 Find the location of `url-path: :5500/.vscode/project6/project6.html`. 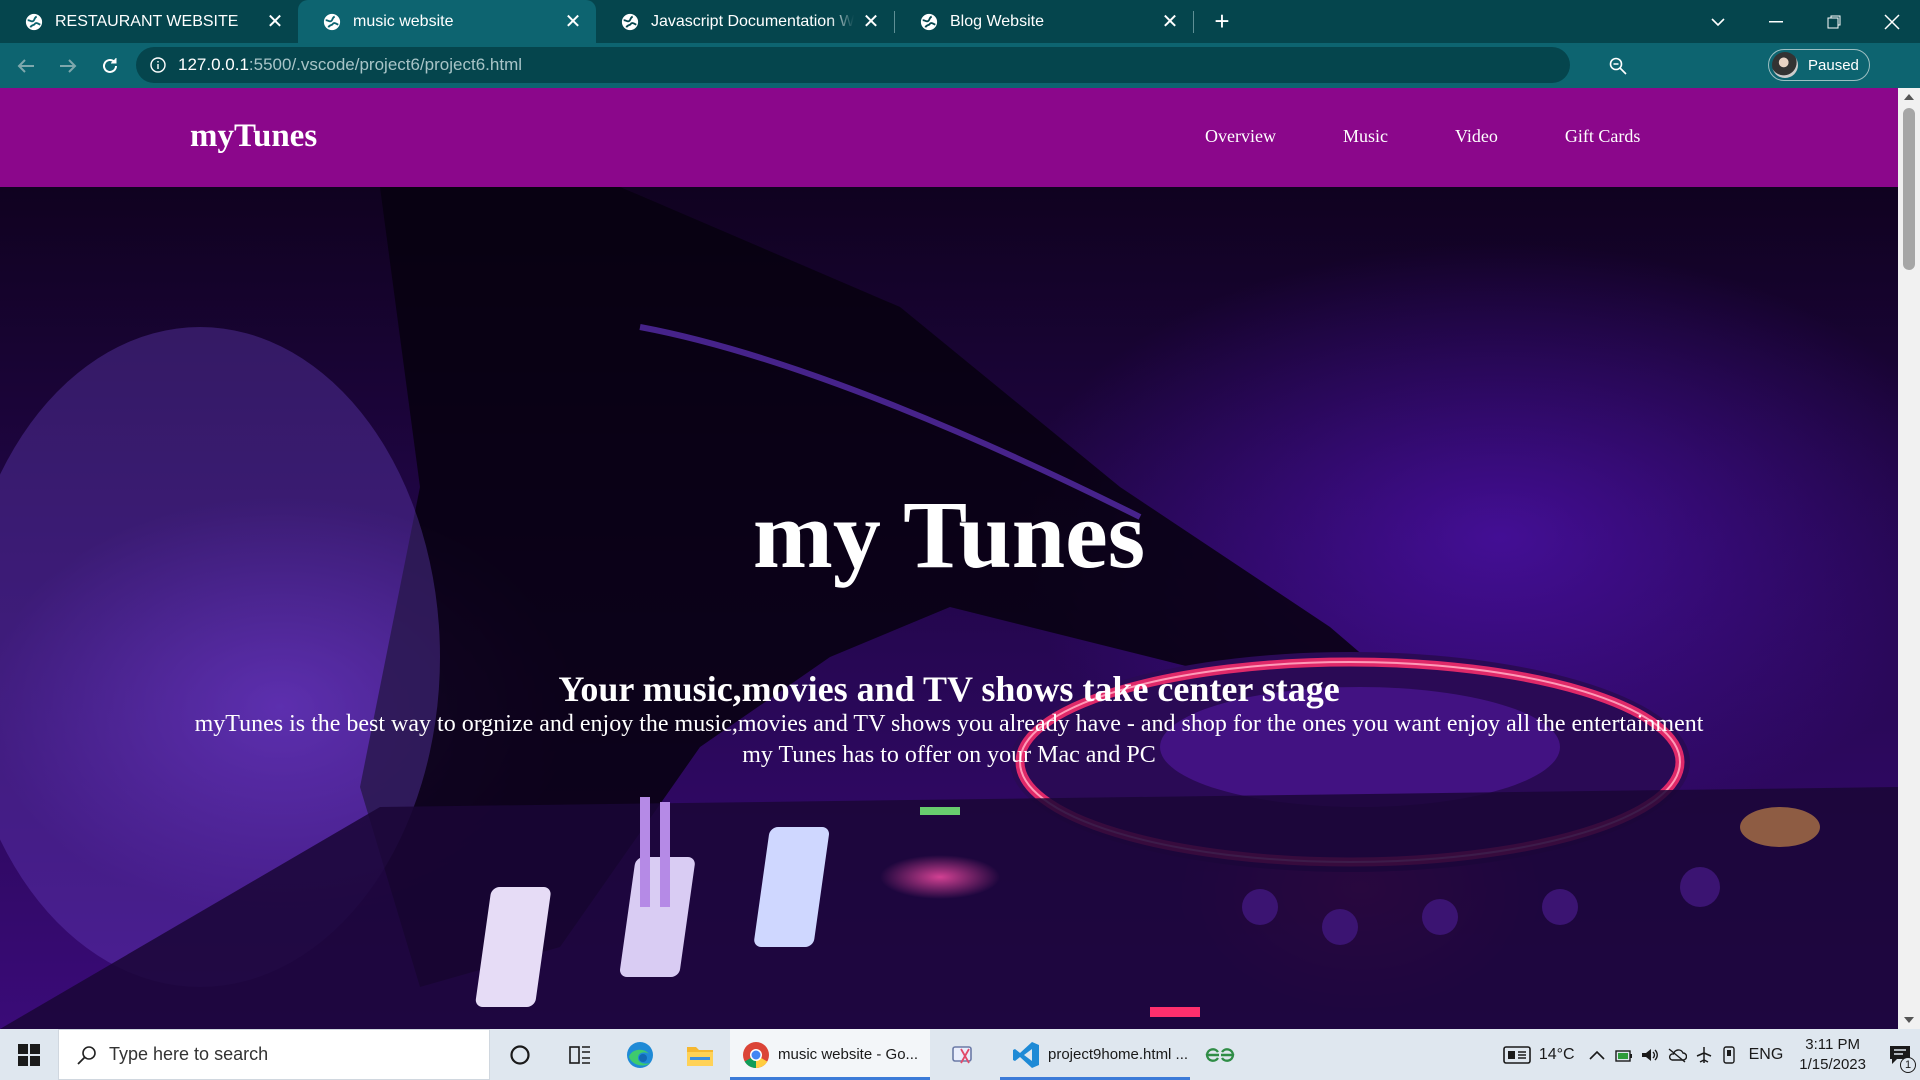

url-path: :5500/.vscode/project6/project6.html is located at coordinates (385, 64).